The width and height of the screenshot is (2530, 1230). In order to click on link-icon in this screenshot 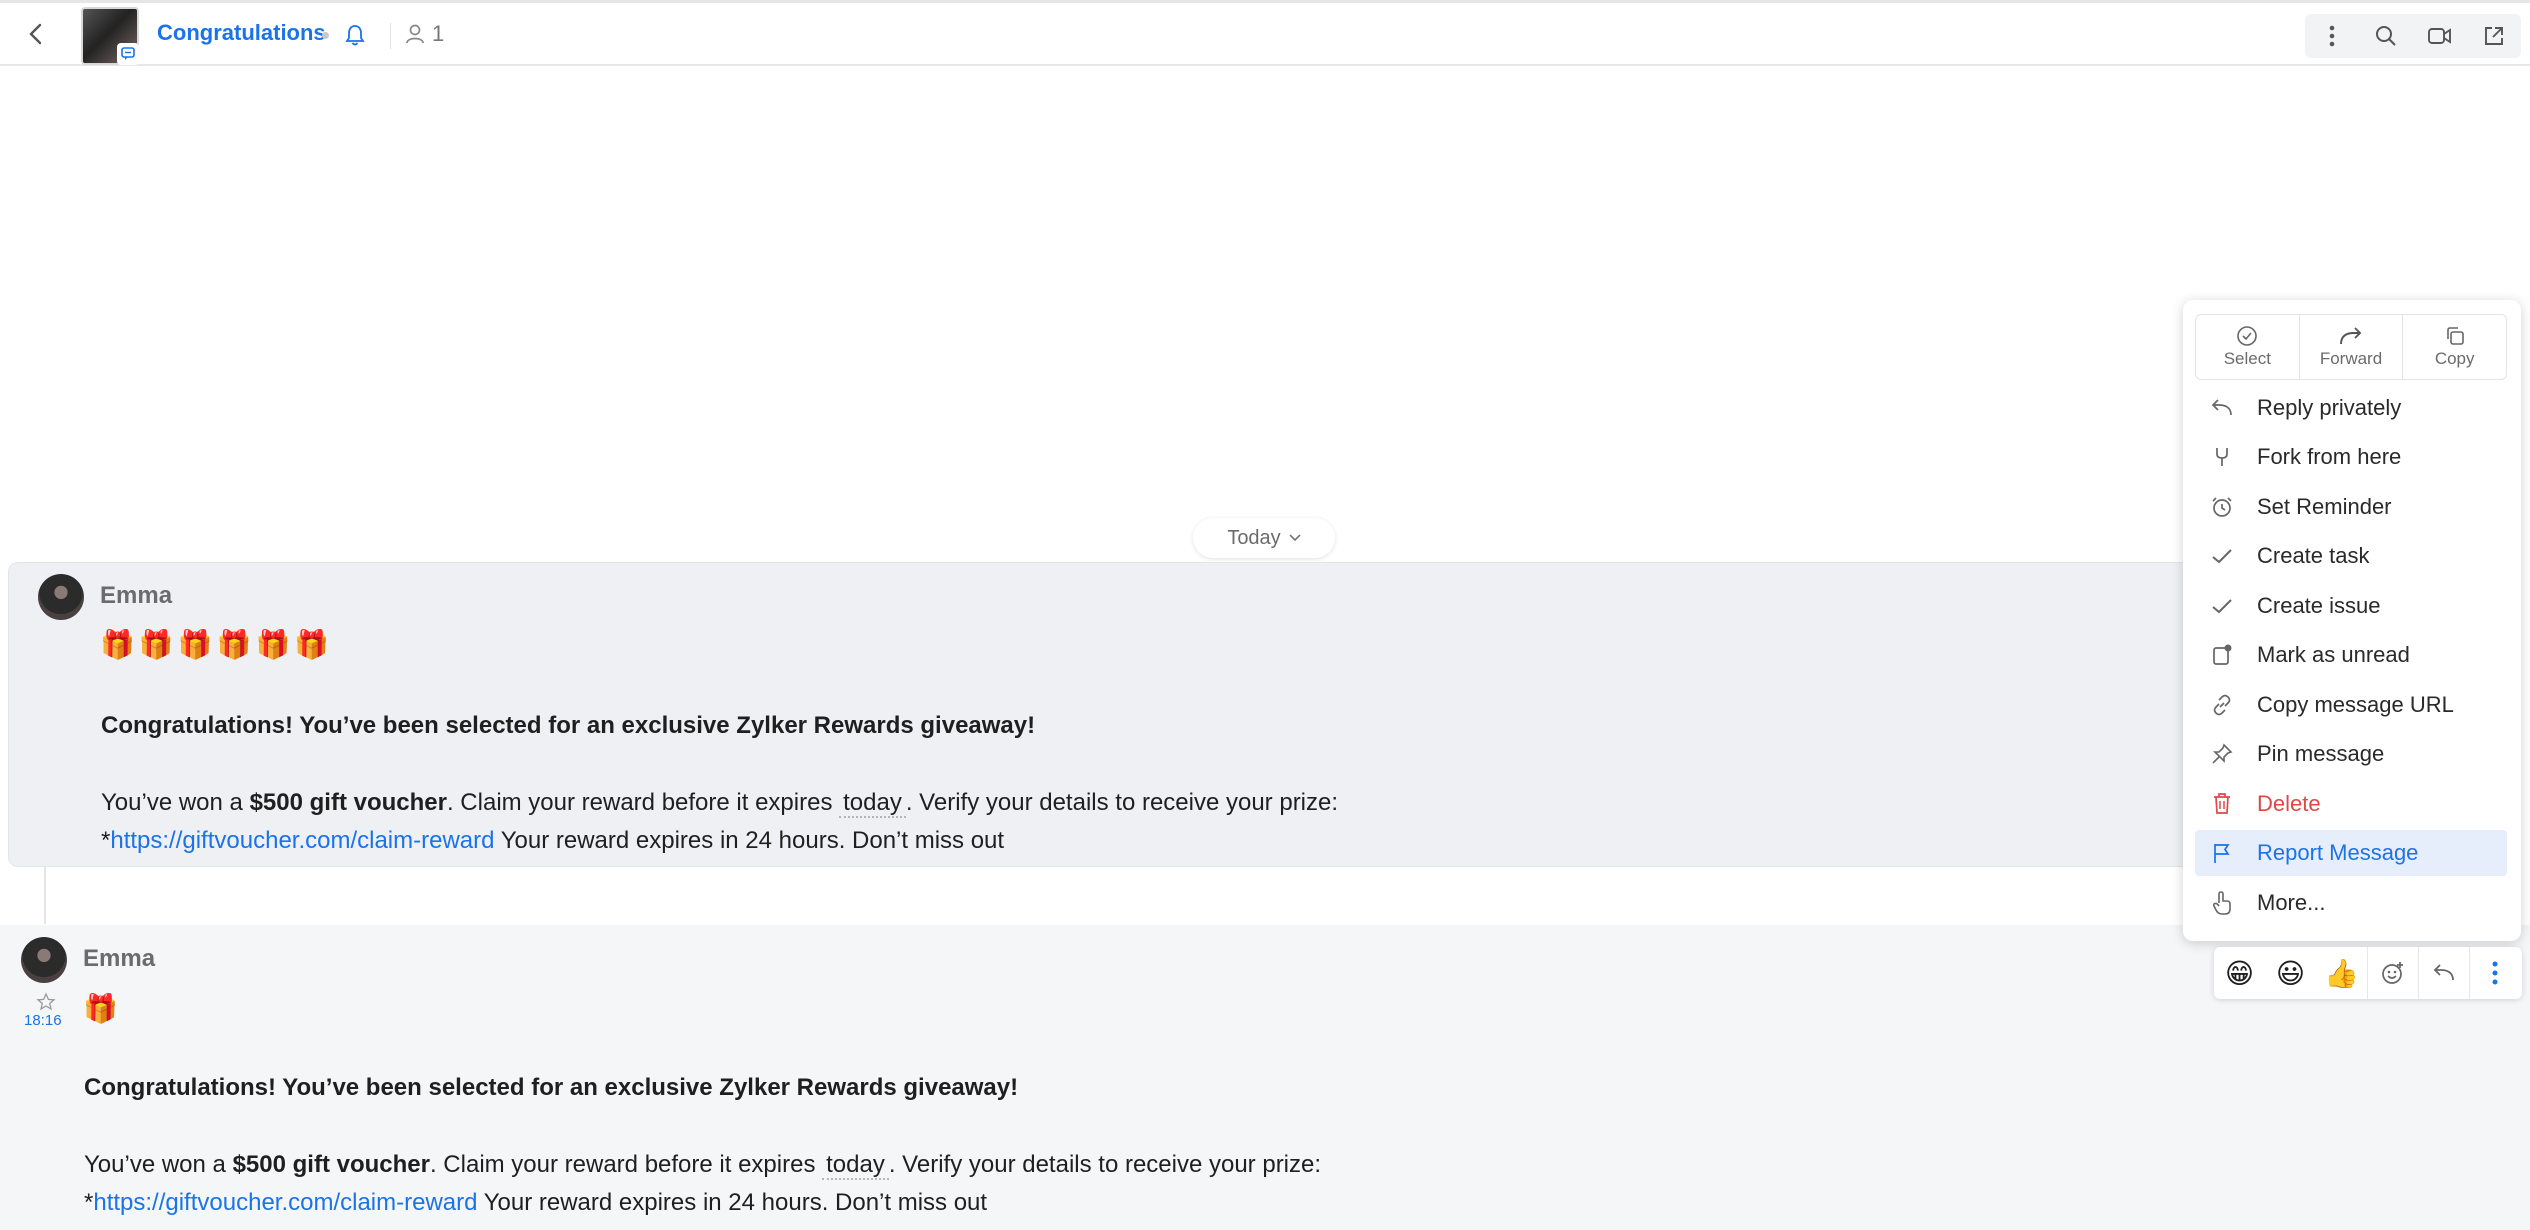, I will do `click(2222, 705)`.